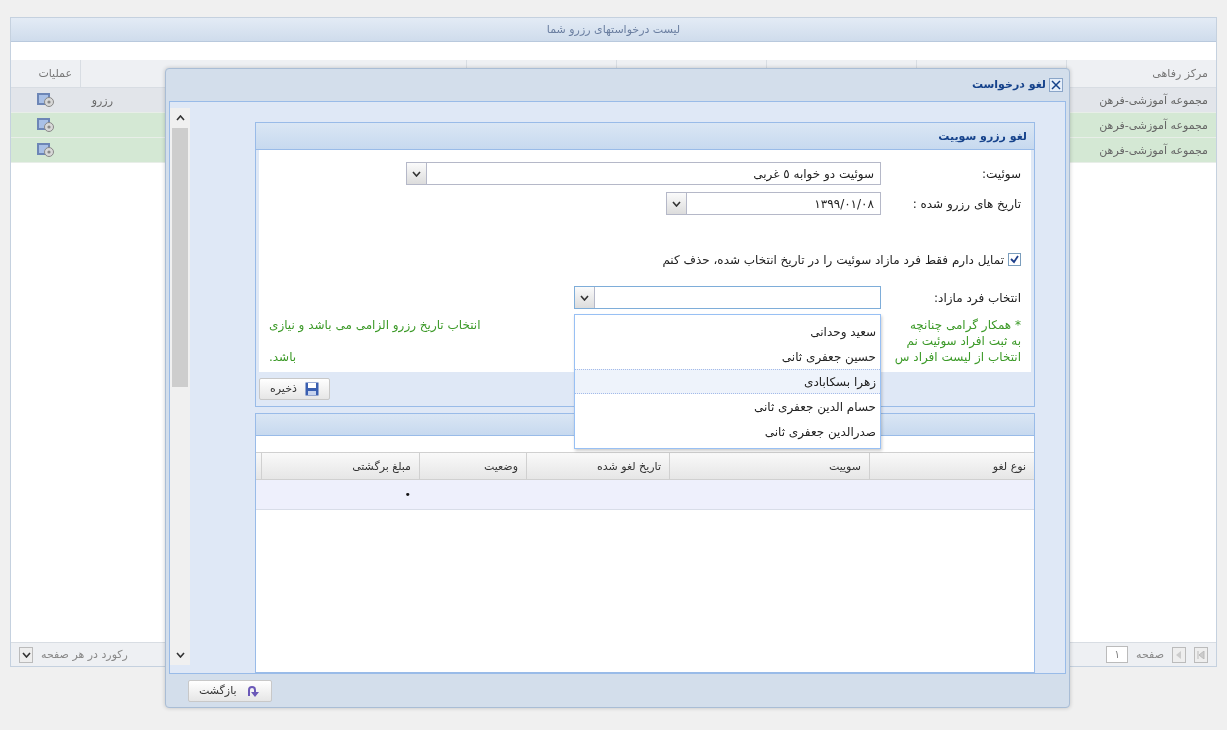 This screenshot has width=1227, height=730. Describe the element at coordinates (1014, 260) in the screenshot. I see `checkbox` at that location.